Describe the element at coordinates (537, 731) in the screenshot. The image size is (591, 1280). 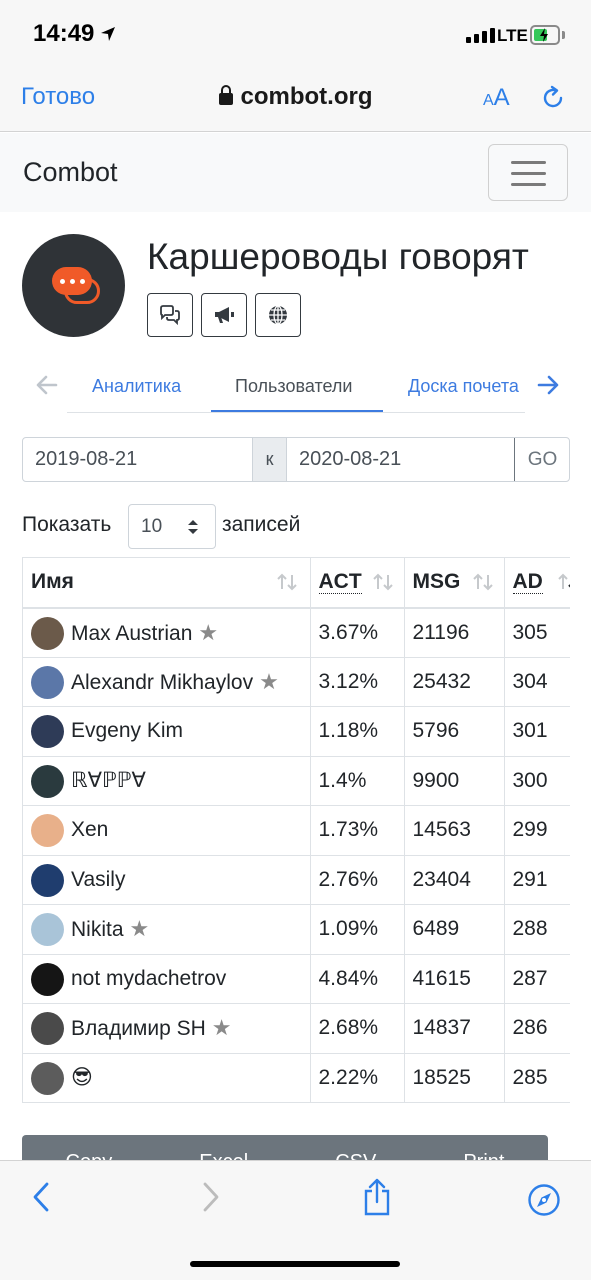
I see `ad-cell: 301` at that location.